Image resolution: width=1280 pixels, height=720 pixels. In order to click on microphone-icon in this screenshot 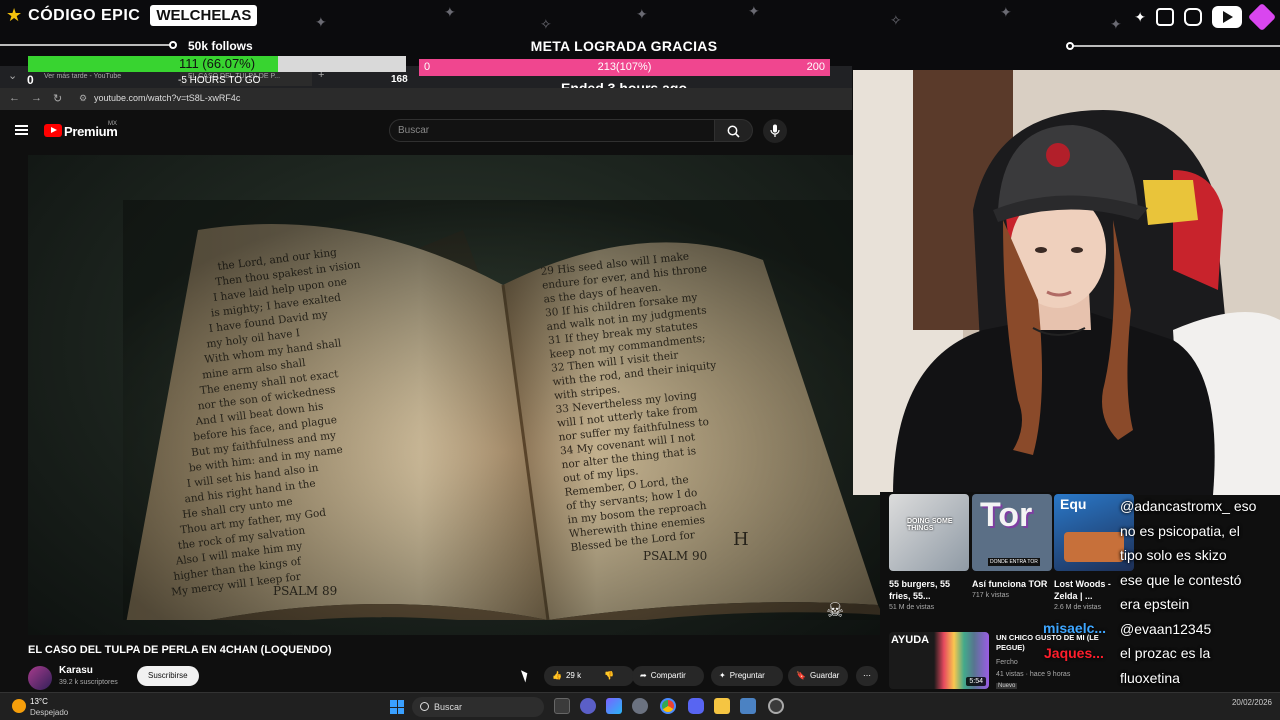, I will do `click(775, 130)`.